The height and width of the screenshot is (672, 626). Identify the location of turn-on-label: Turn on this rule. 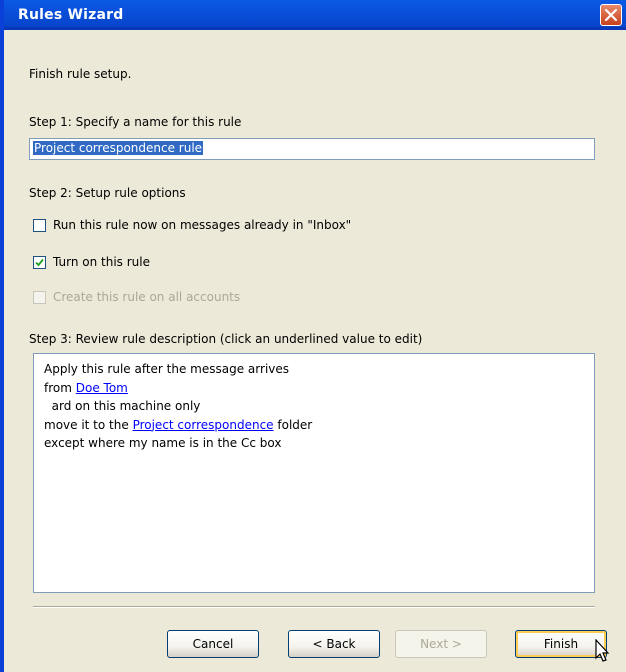
(101, 262).